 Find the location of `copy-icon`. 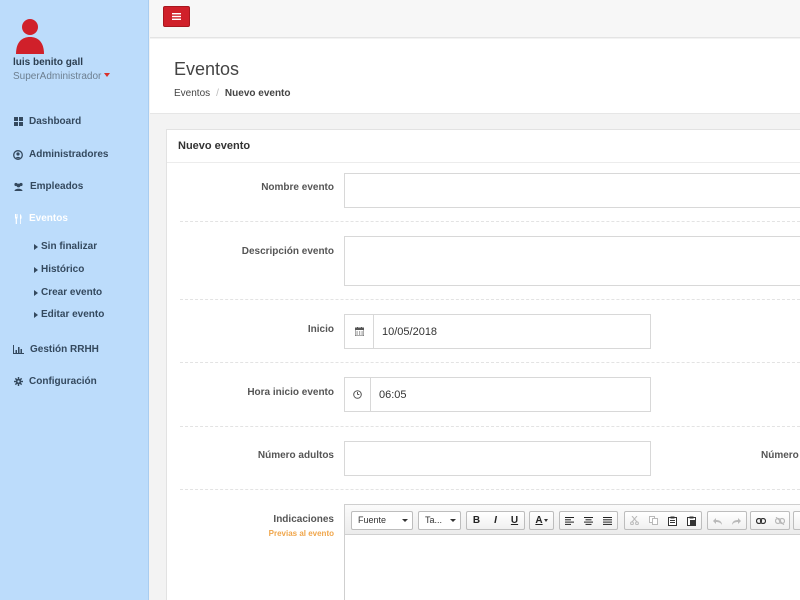

copy-icon is located at coordinates (653, 520).